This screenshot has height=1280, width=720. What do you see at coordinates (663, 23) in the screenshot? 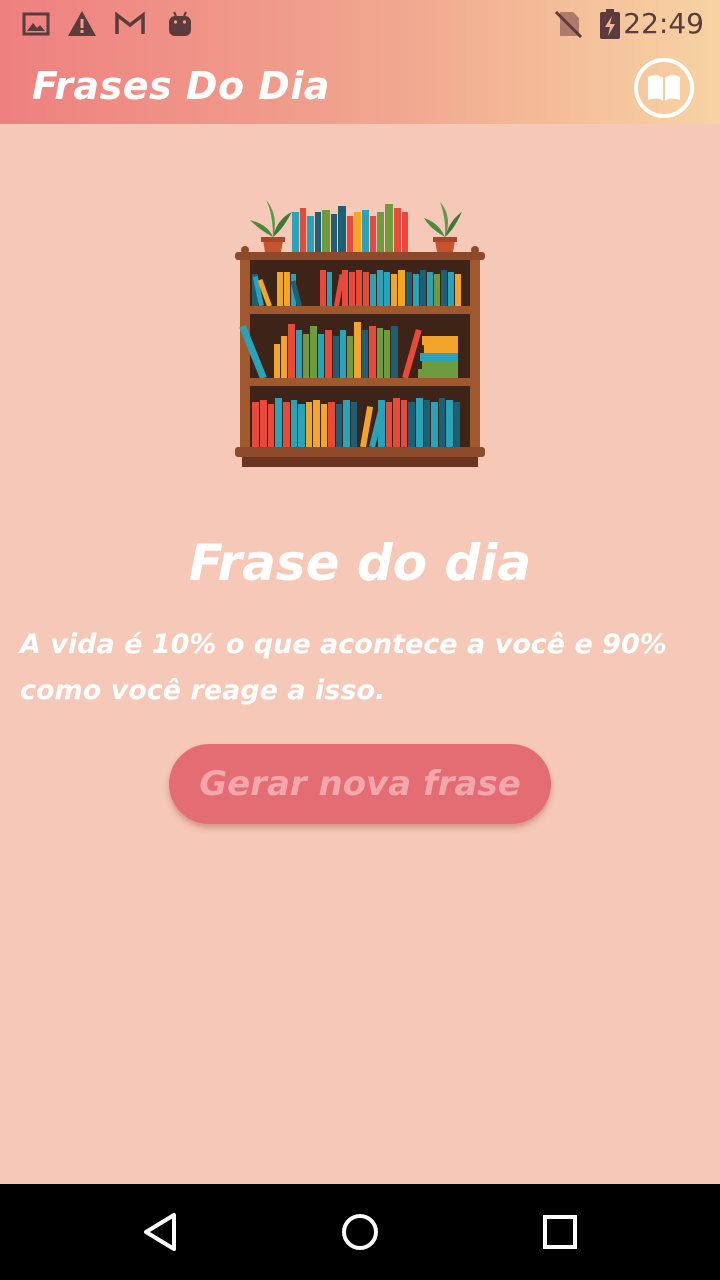
I see `clock: 22:49` at bounding box center [663, 23].